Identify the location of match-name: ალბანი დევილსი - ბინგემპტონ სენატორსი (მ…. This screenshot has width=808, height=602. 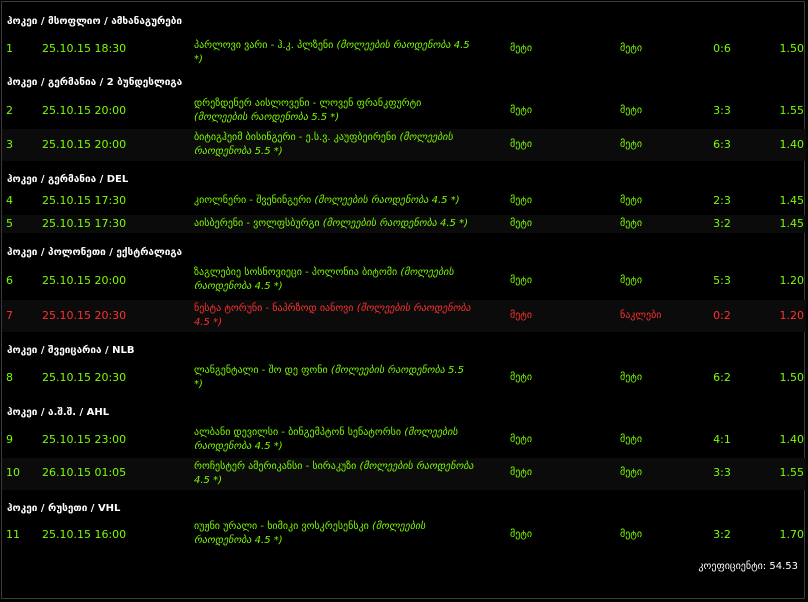
(326, 439).